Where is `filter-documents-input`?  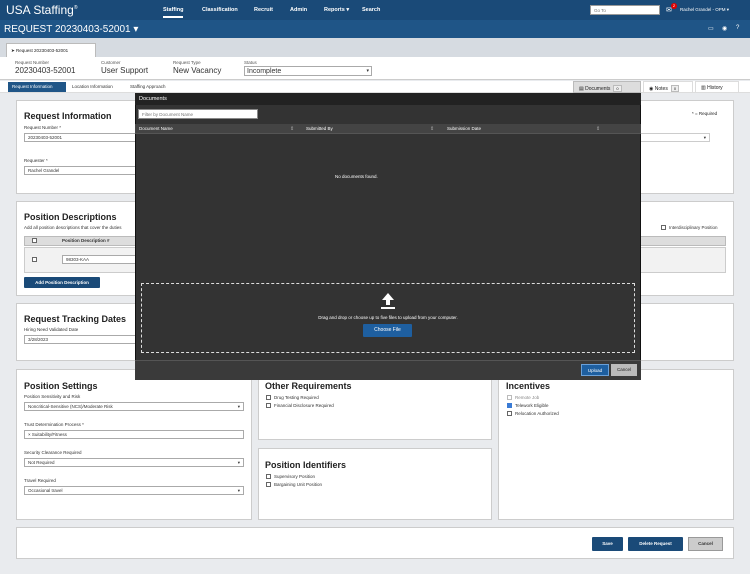 filter-documents-input is located at coordinates (198, 114).